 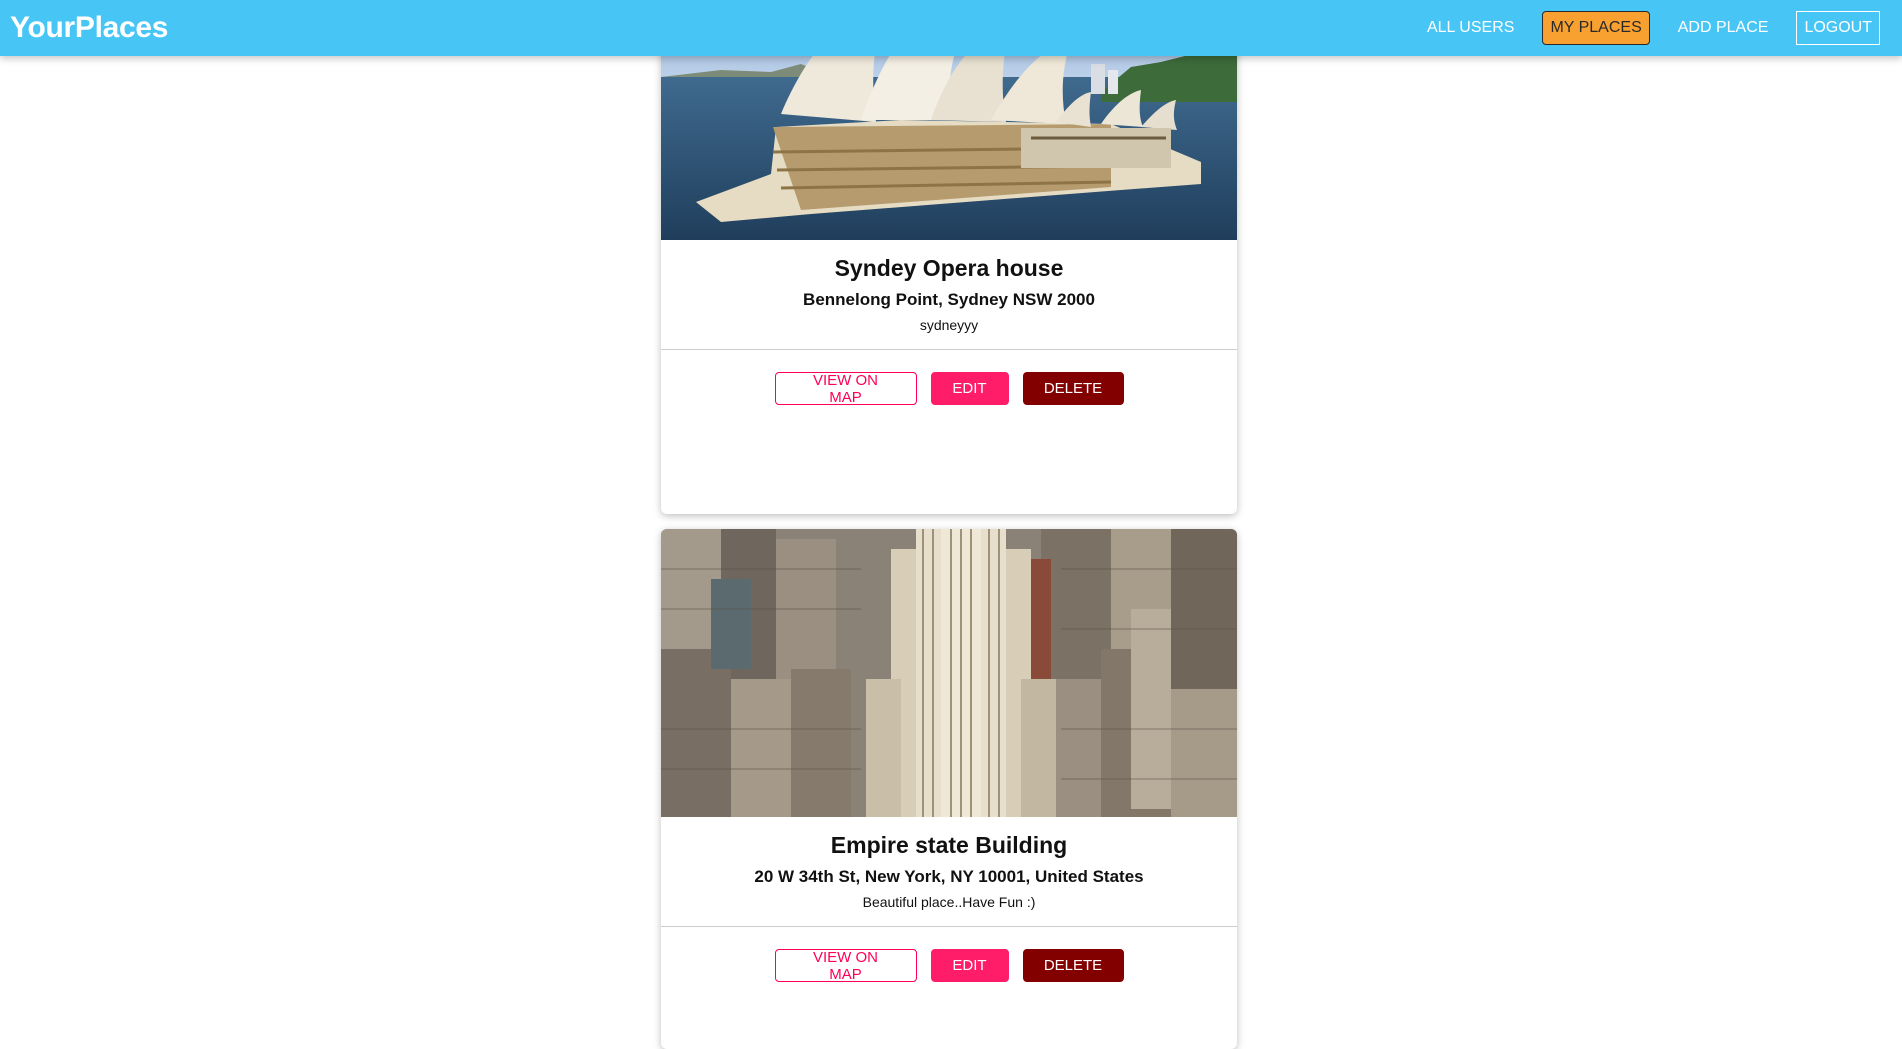 What do you see at coordinates (1596, 28) in the screenshot?
I see `nav-my-places: MY PLACES` at bounding box center [1596, 28].